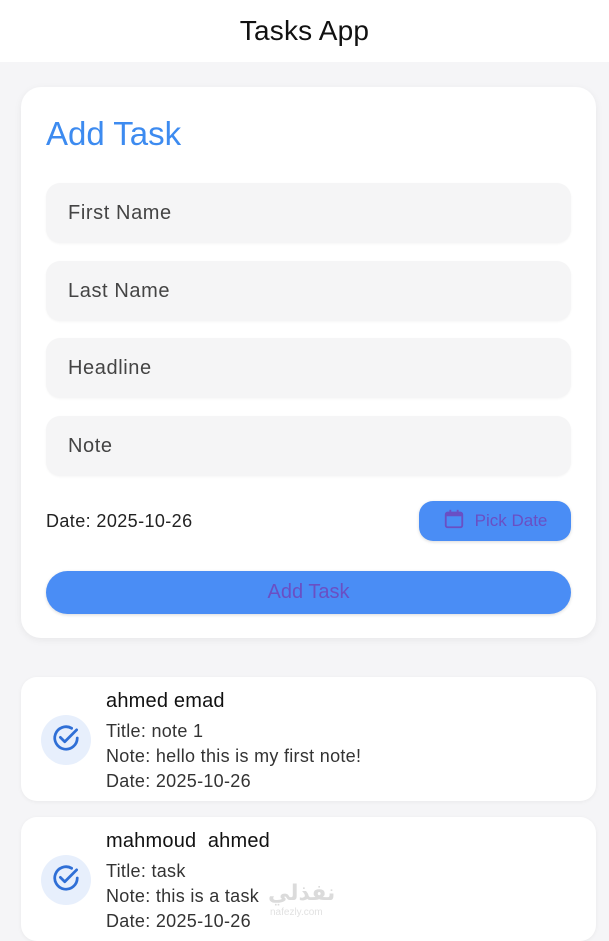  Describe the element at coordinates (188, 841) in the screenshot. I see `task-name: mahmoud ahmed` at that location.